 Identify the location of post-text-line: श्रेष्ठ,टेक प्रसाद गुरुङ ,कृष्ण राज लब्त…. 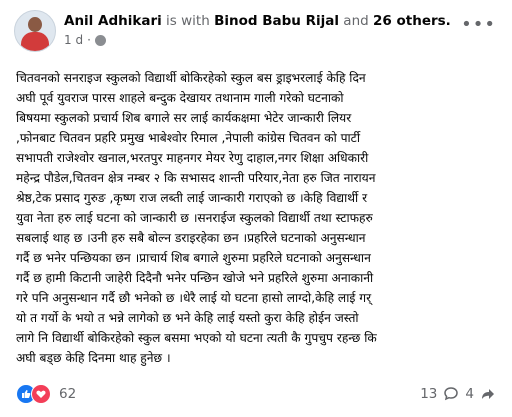
(192, 198).